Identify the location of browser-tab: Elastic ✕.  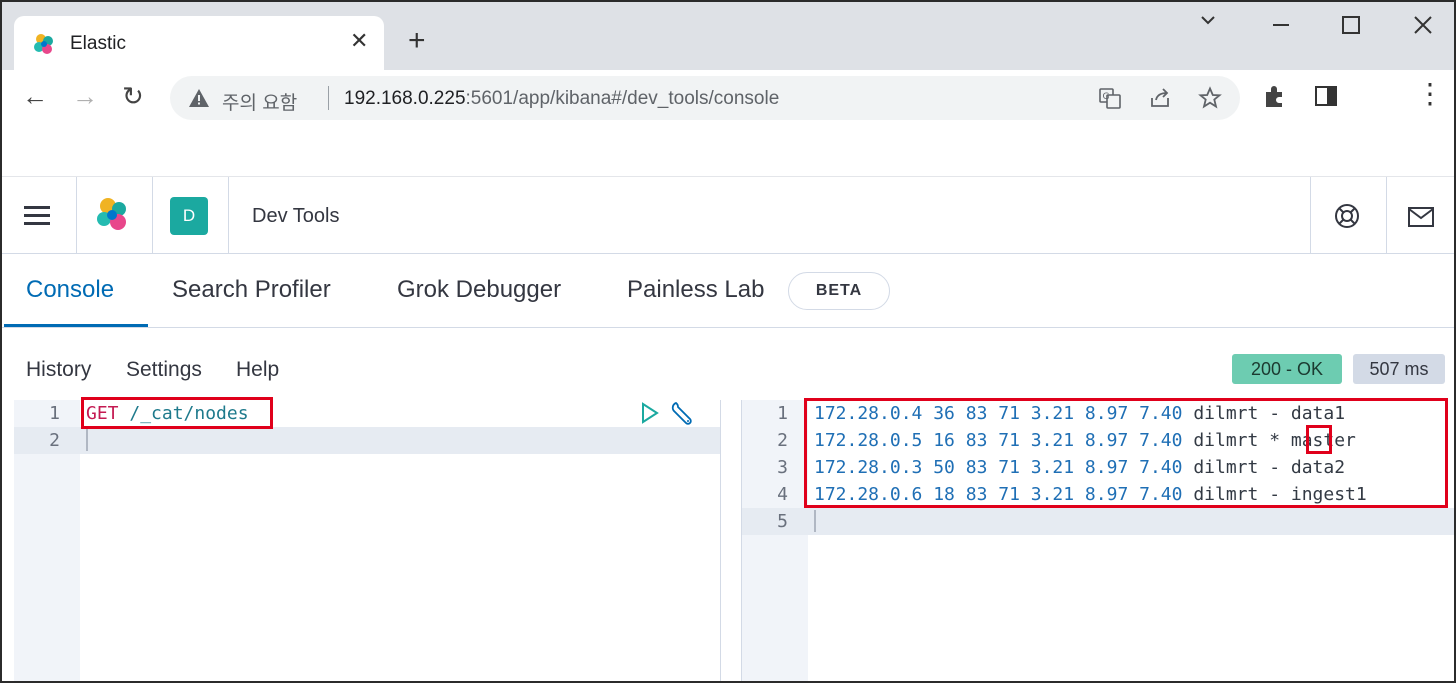
(199, 43).